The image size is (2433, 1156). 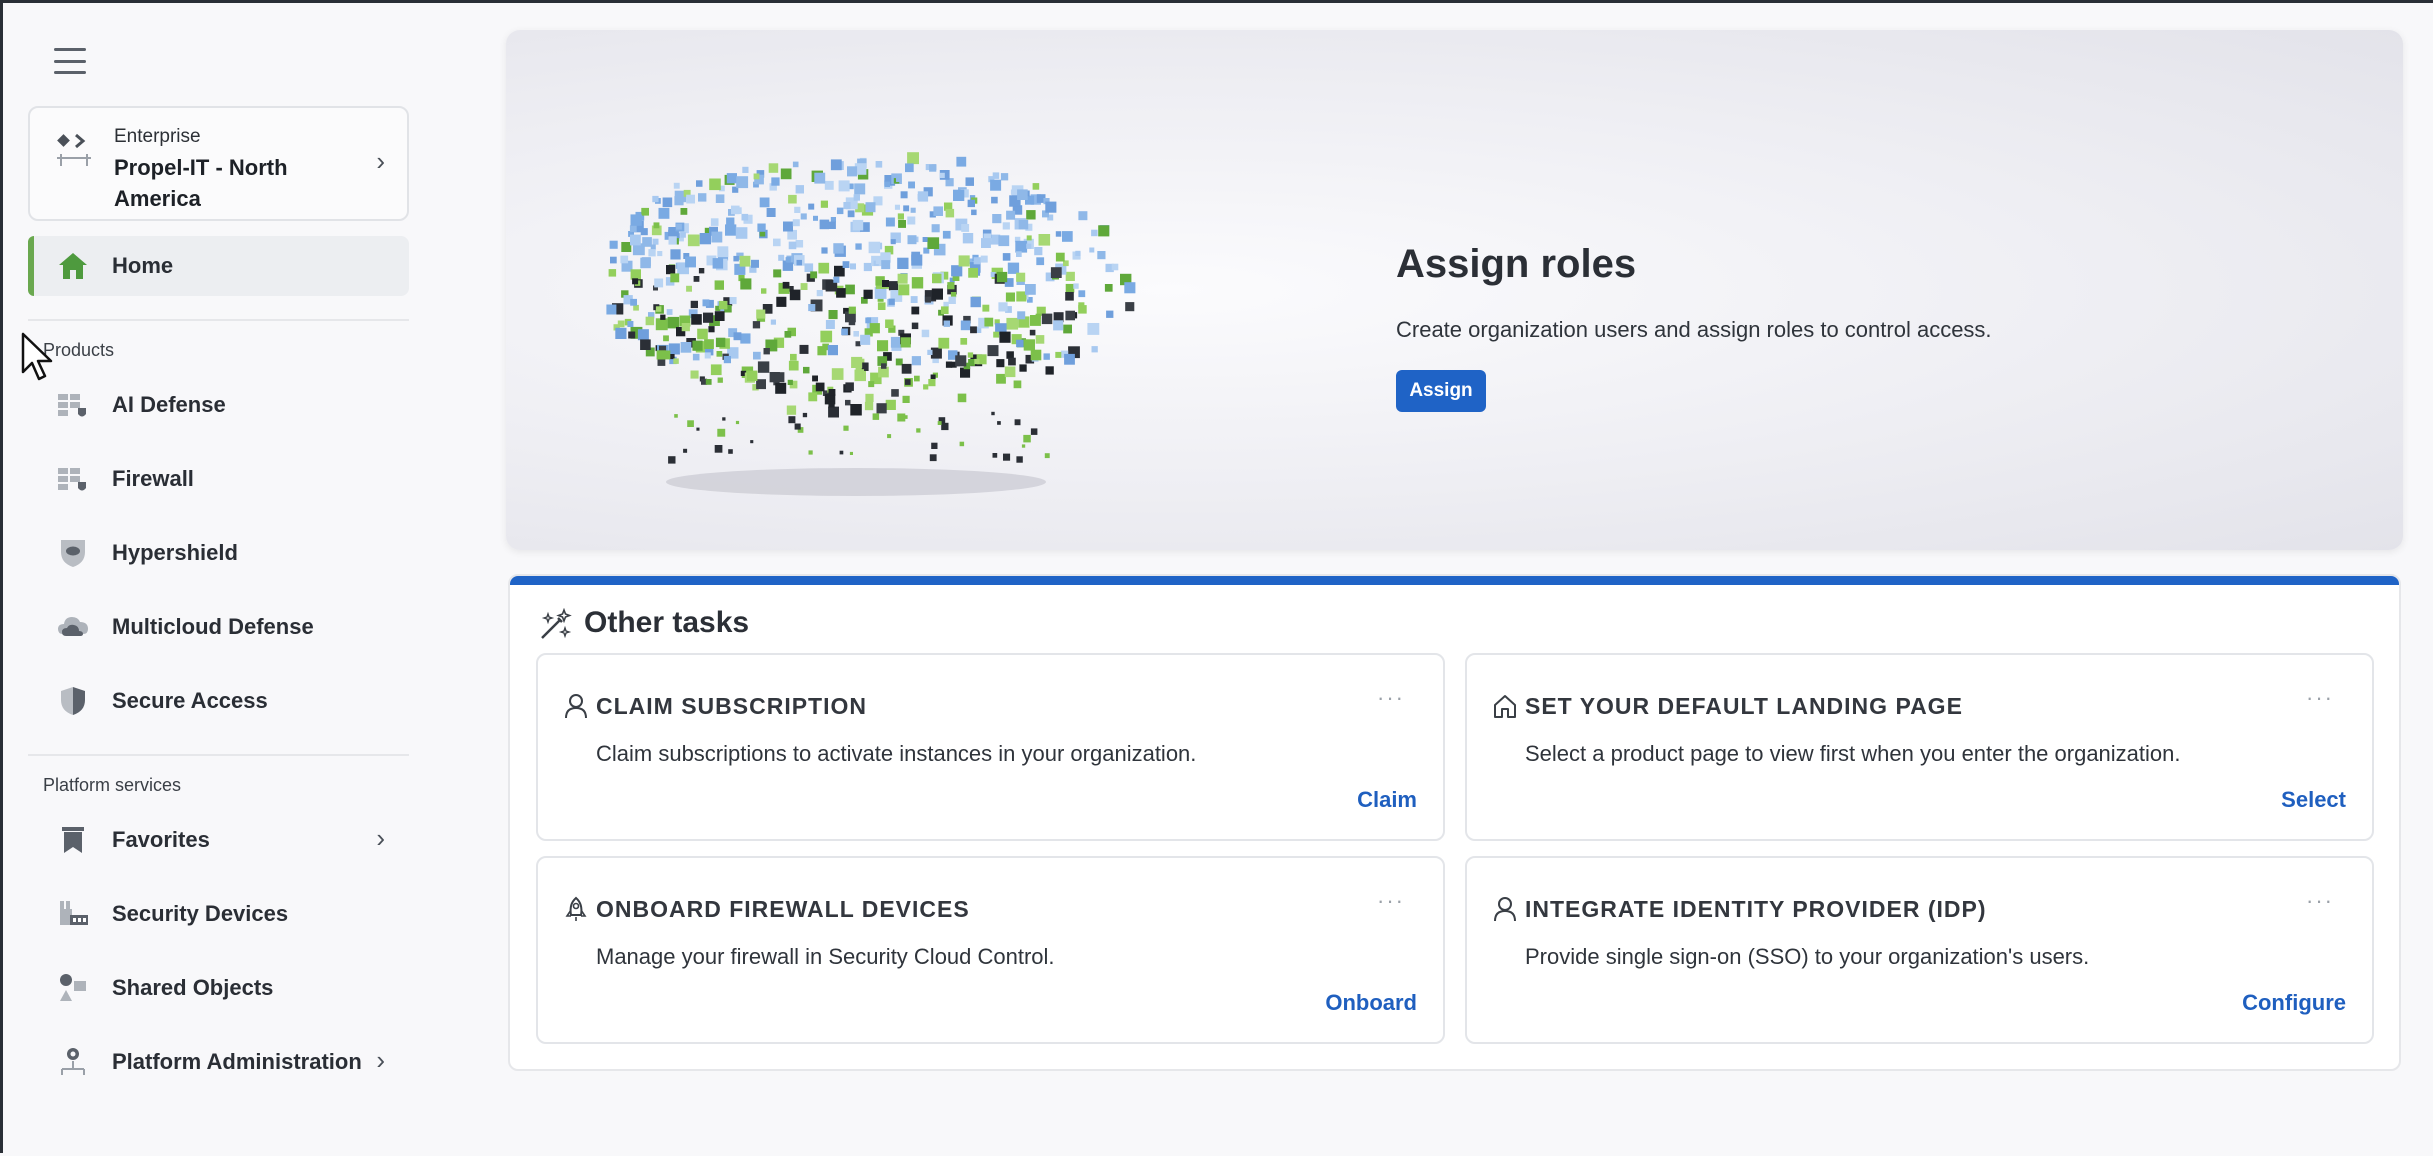 I want to click on sidebar-item-multicloud-defense: Multicloud Defense, so click(x=218, y=626).